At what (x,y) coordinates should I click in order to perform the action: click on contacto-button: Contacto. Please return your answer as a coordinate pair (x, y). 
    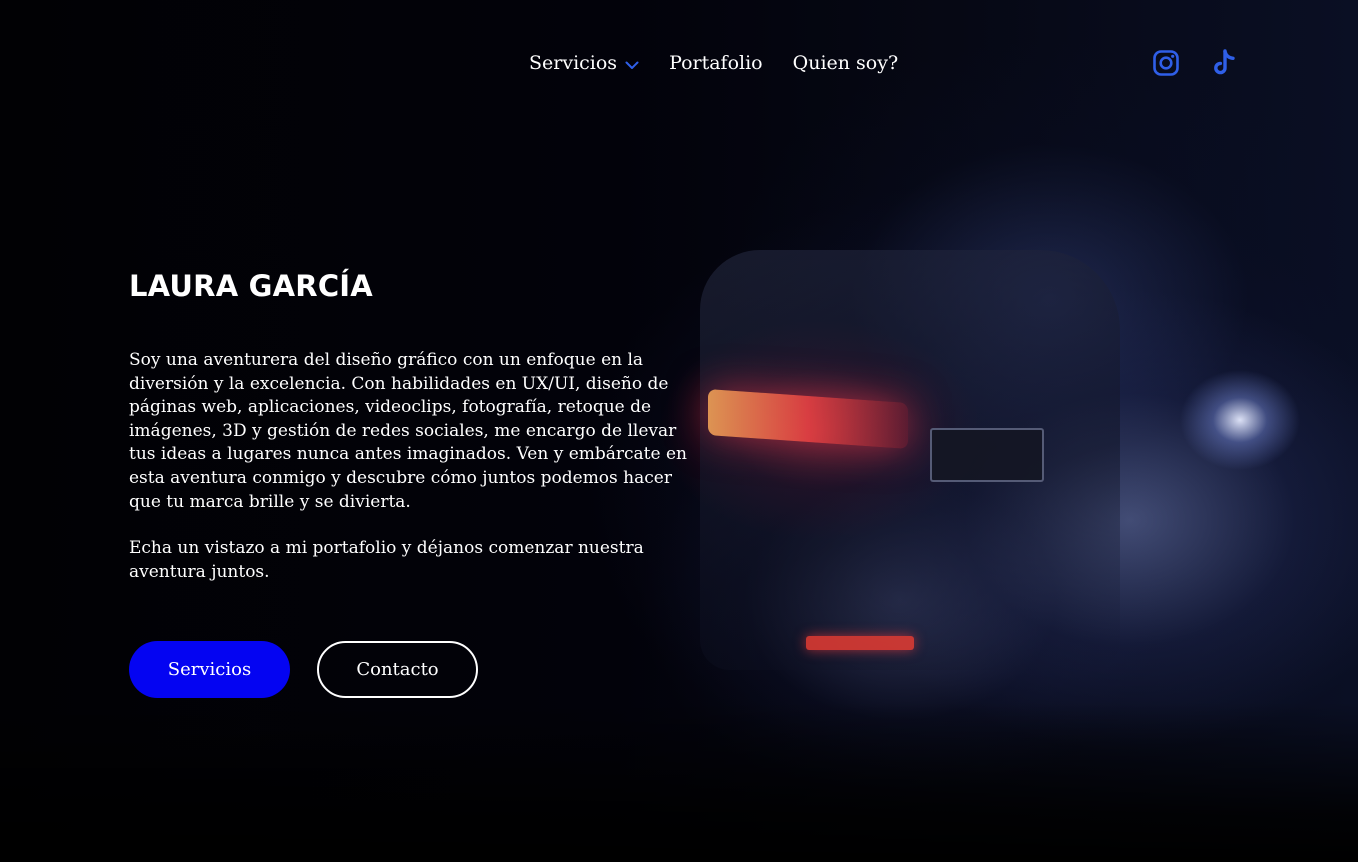
    Looking at the image, I should click on (397, 669).